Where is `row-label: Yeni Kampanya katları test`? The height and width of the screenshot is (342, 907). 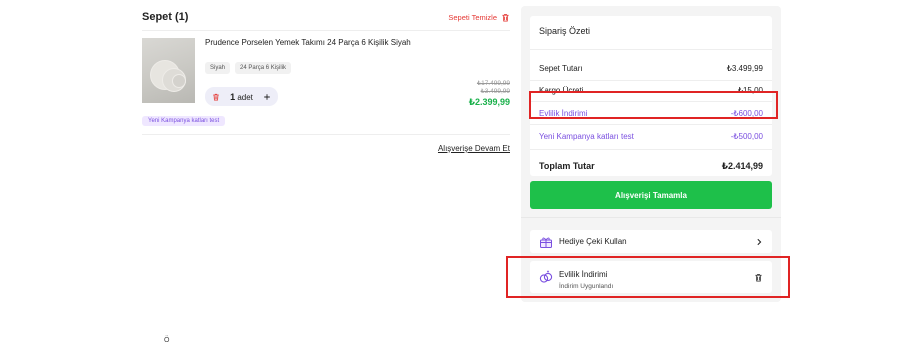
row-label: Yeni Kampanya katları test is located at coordinates (586, 136).